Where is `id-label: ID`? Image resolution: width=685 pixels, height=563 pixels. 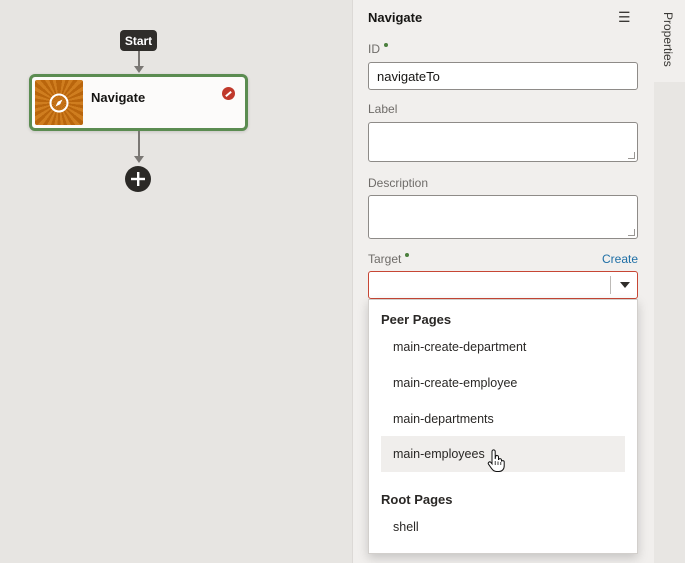
id-label: ID is located at coordinates (378, 49).